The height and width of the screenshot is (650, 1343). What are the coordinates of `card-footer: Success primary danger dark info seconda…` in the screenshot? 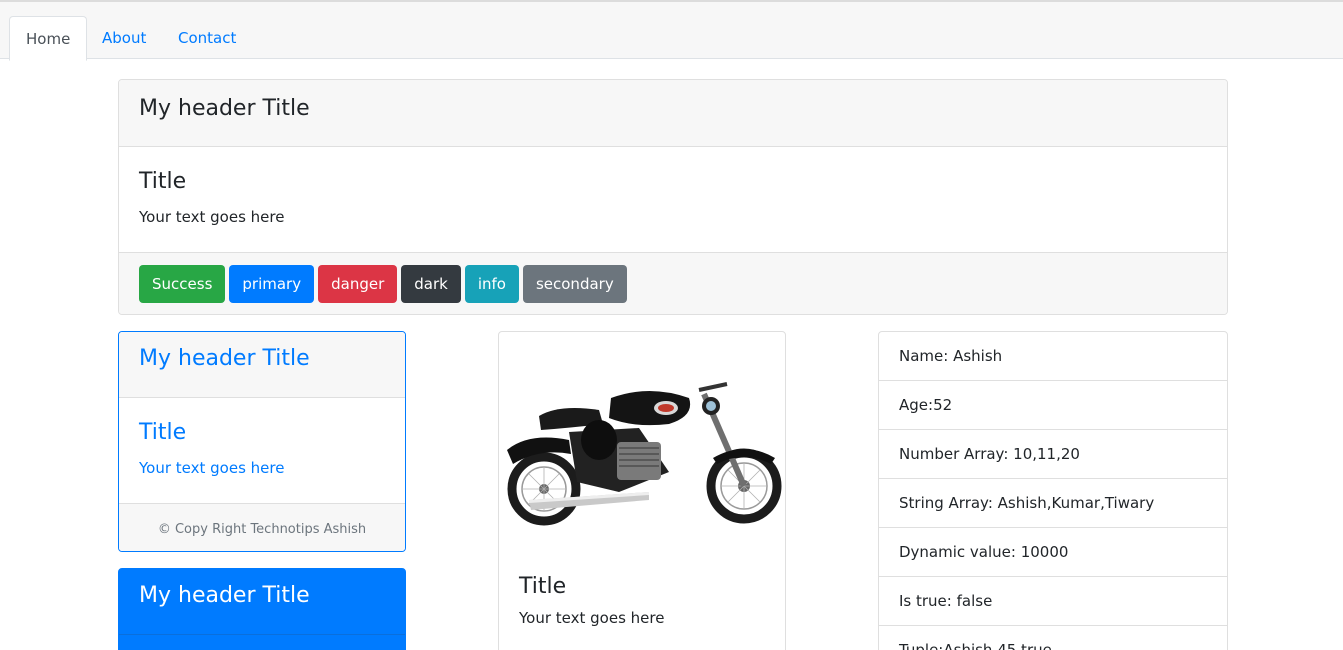 It's located at (673, 283).